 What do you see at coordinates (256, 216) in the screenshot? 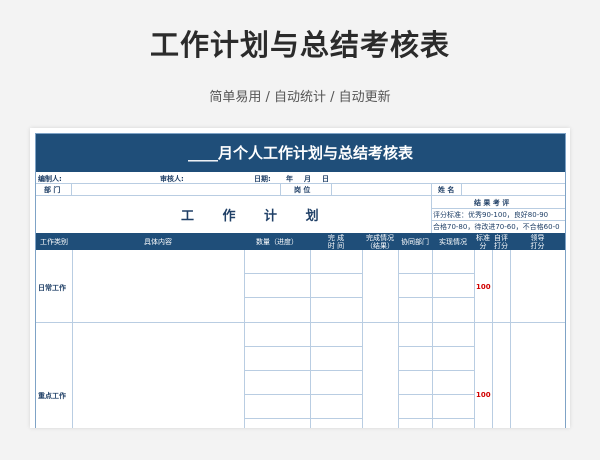
I see `work-plan-section-title: 工 作 计 划` at bounding box center [256, 216].